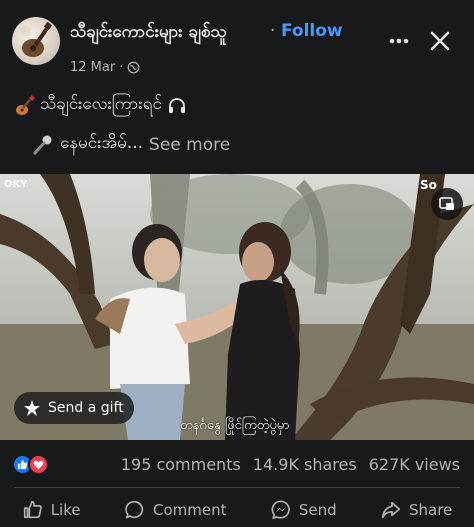 The width and height of the screenshot is (474, 527). What do you see at coordinates (65, 509) in the screenshot?
I see `like-label: Like` at bounding box center [65, 509].